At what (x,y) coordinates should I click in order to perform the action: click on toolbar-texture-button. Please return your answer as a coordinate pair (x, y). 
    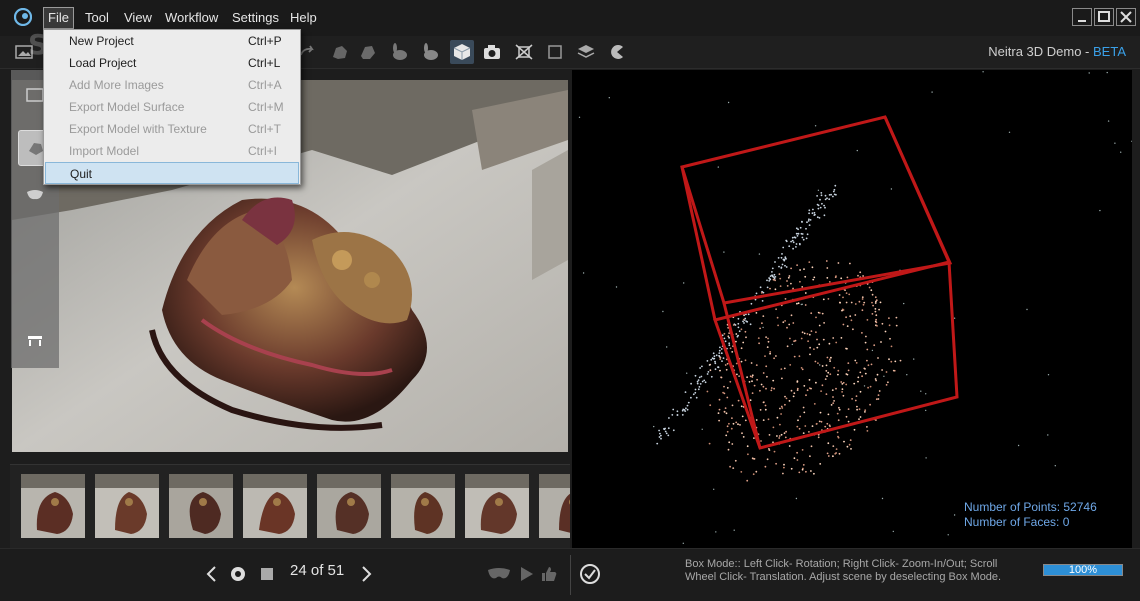
    Looking at the image, I should click on (368, 52).